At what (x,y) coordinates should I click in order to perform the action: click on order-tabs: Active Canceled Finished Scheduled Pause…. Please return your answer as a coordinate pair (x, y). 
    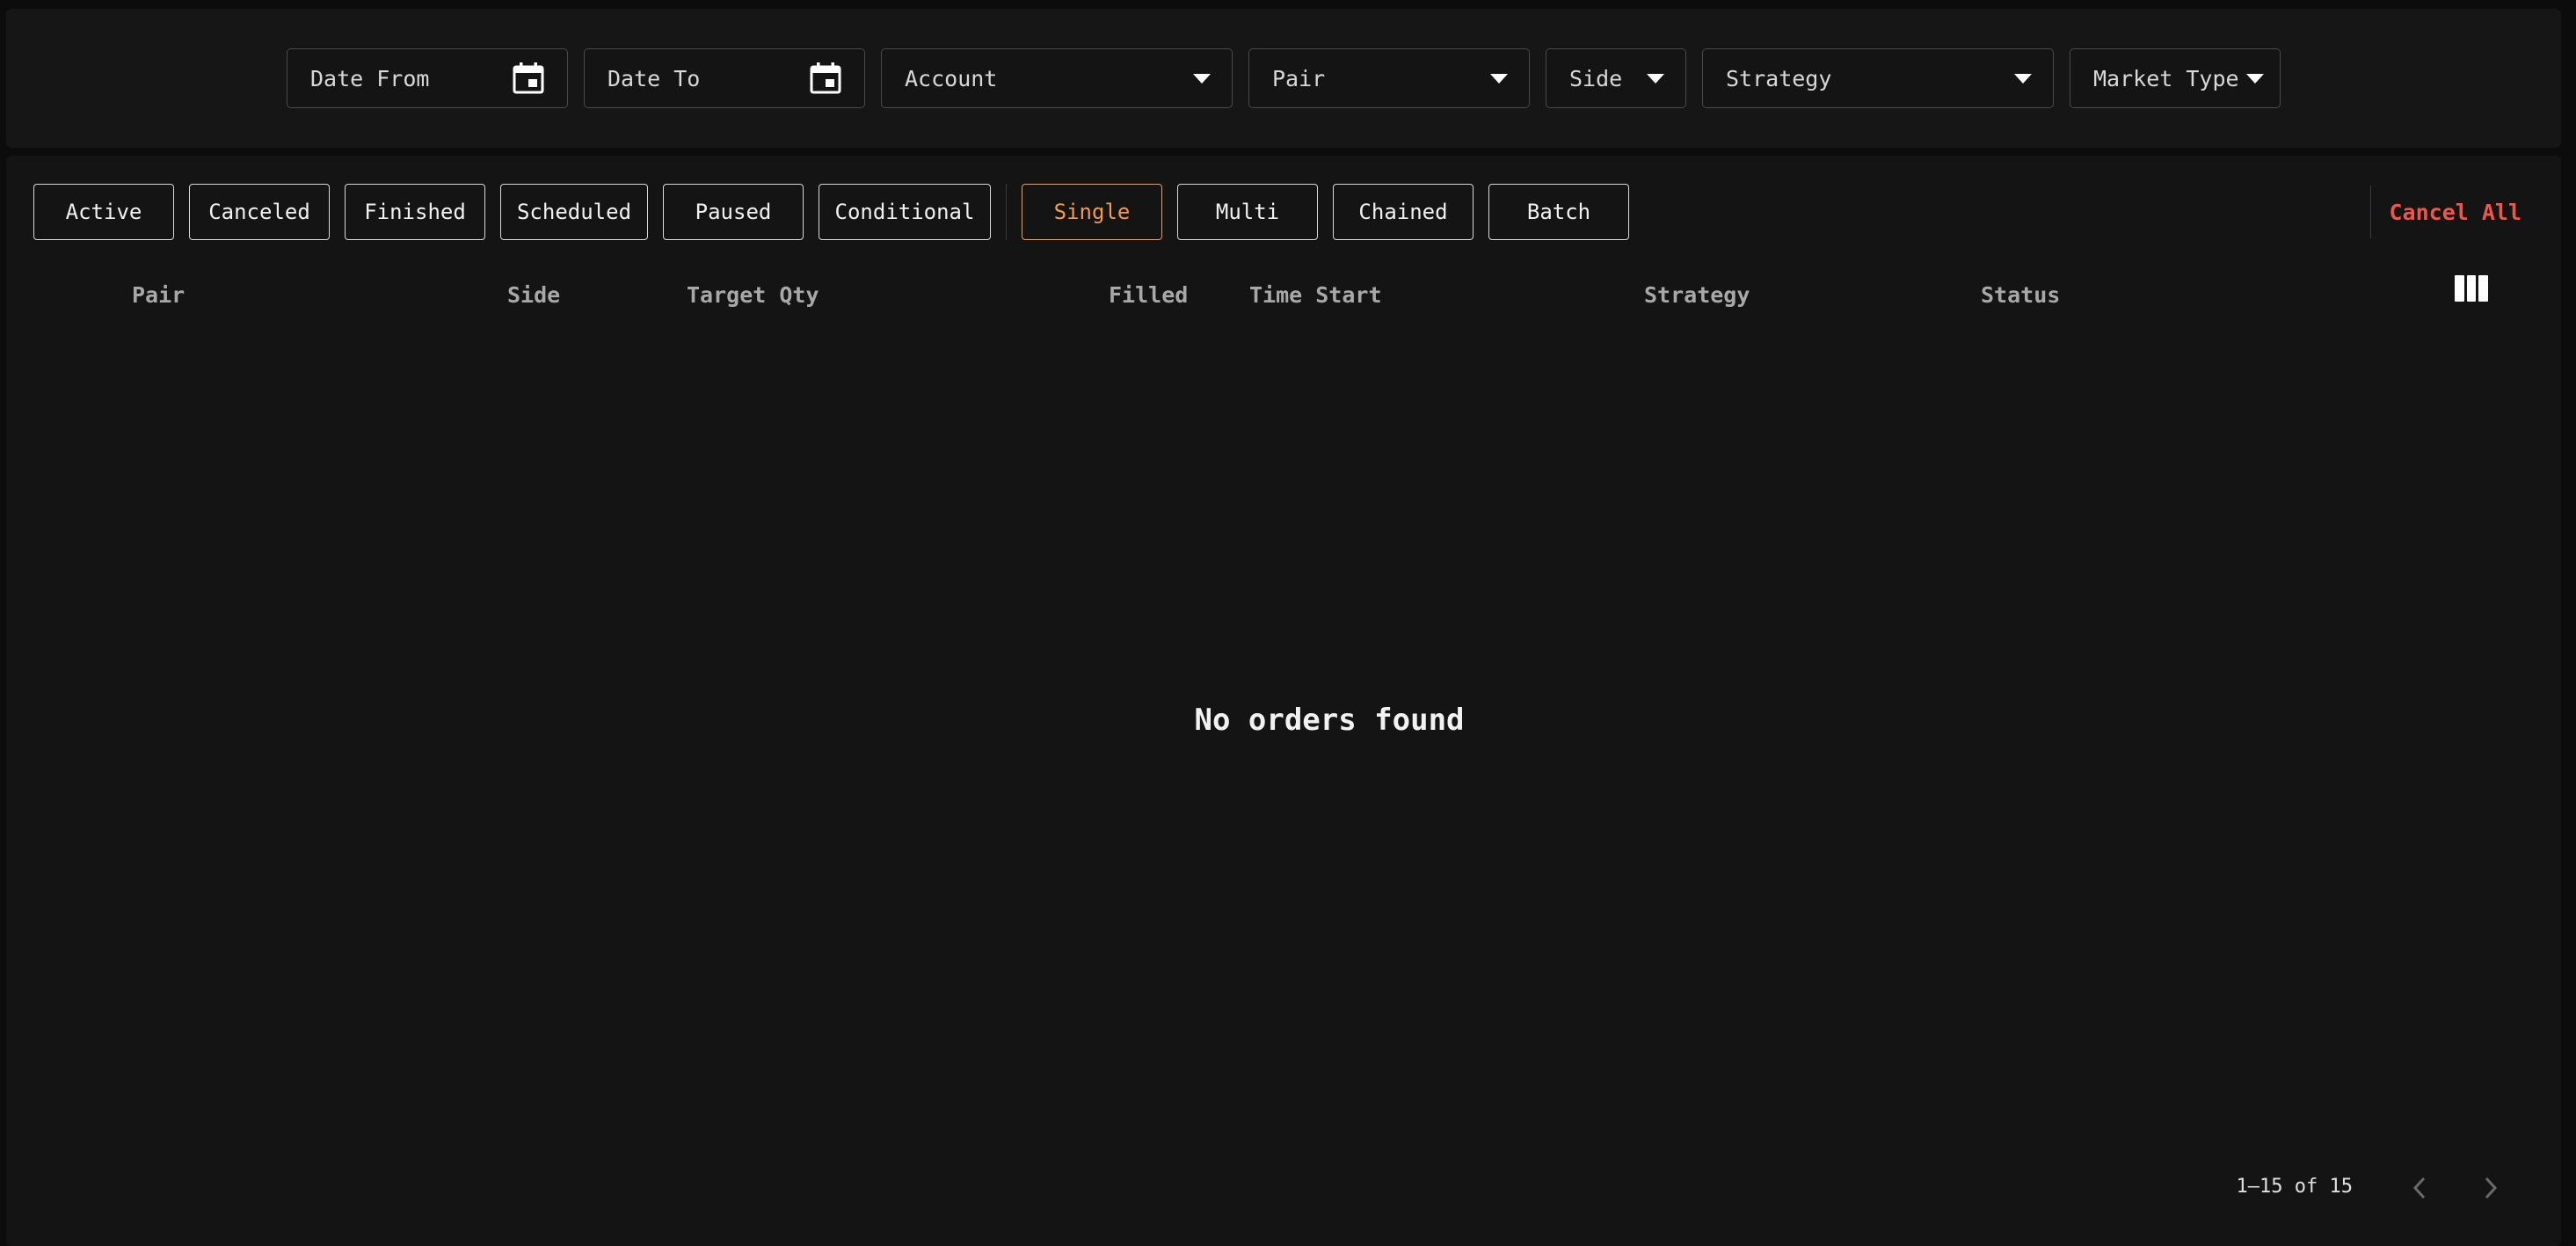
    Looking at the image, I should click on (838, 212).